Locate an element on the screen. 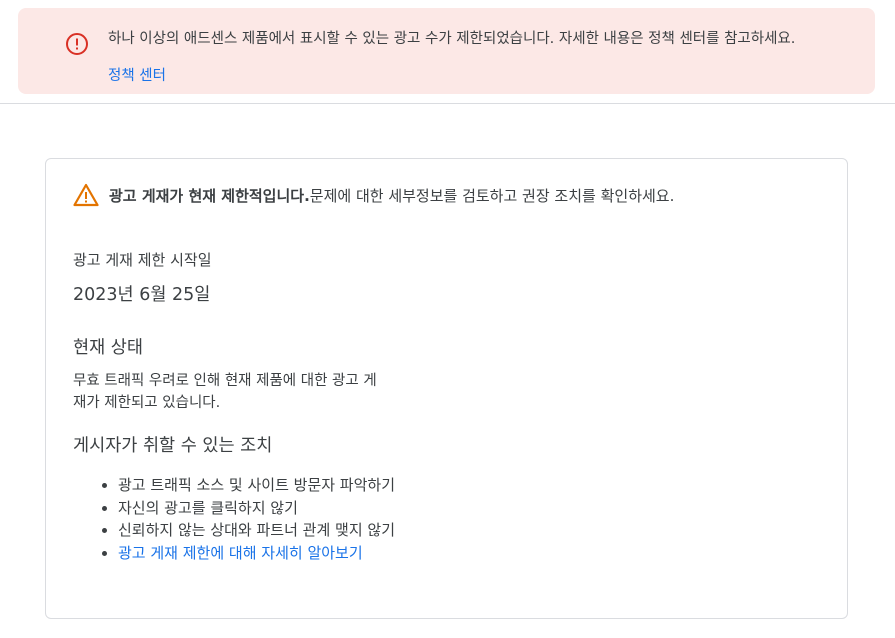 This screenshot has width=895, height=638. warning-triangle-icon is located at coordinates (86, 195).